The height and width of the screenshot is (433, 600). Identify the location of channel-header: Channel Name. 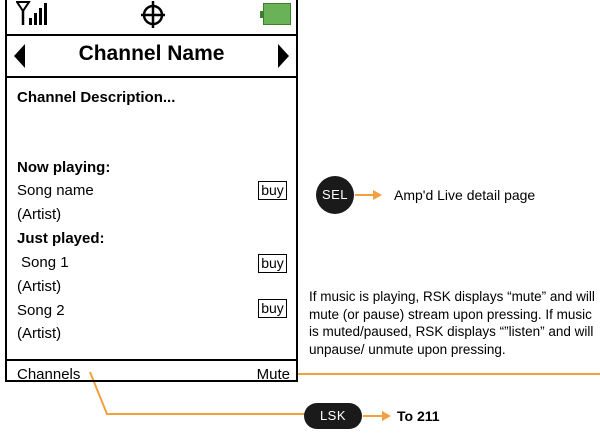
(151, 55).